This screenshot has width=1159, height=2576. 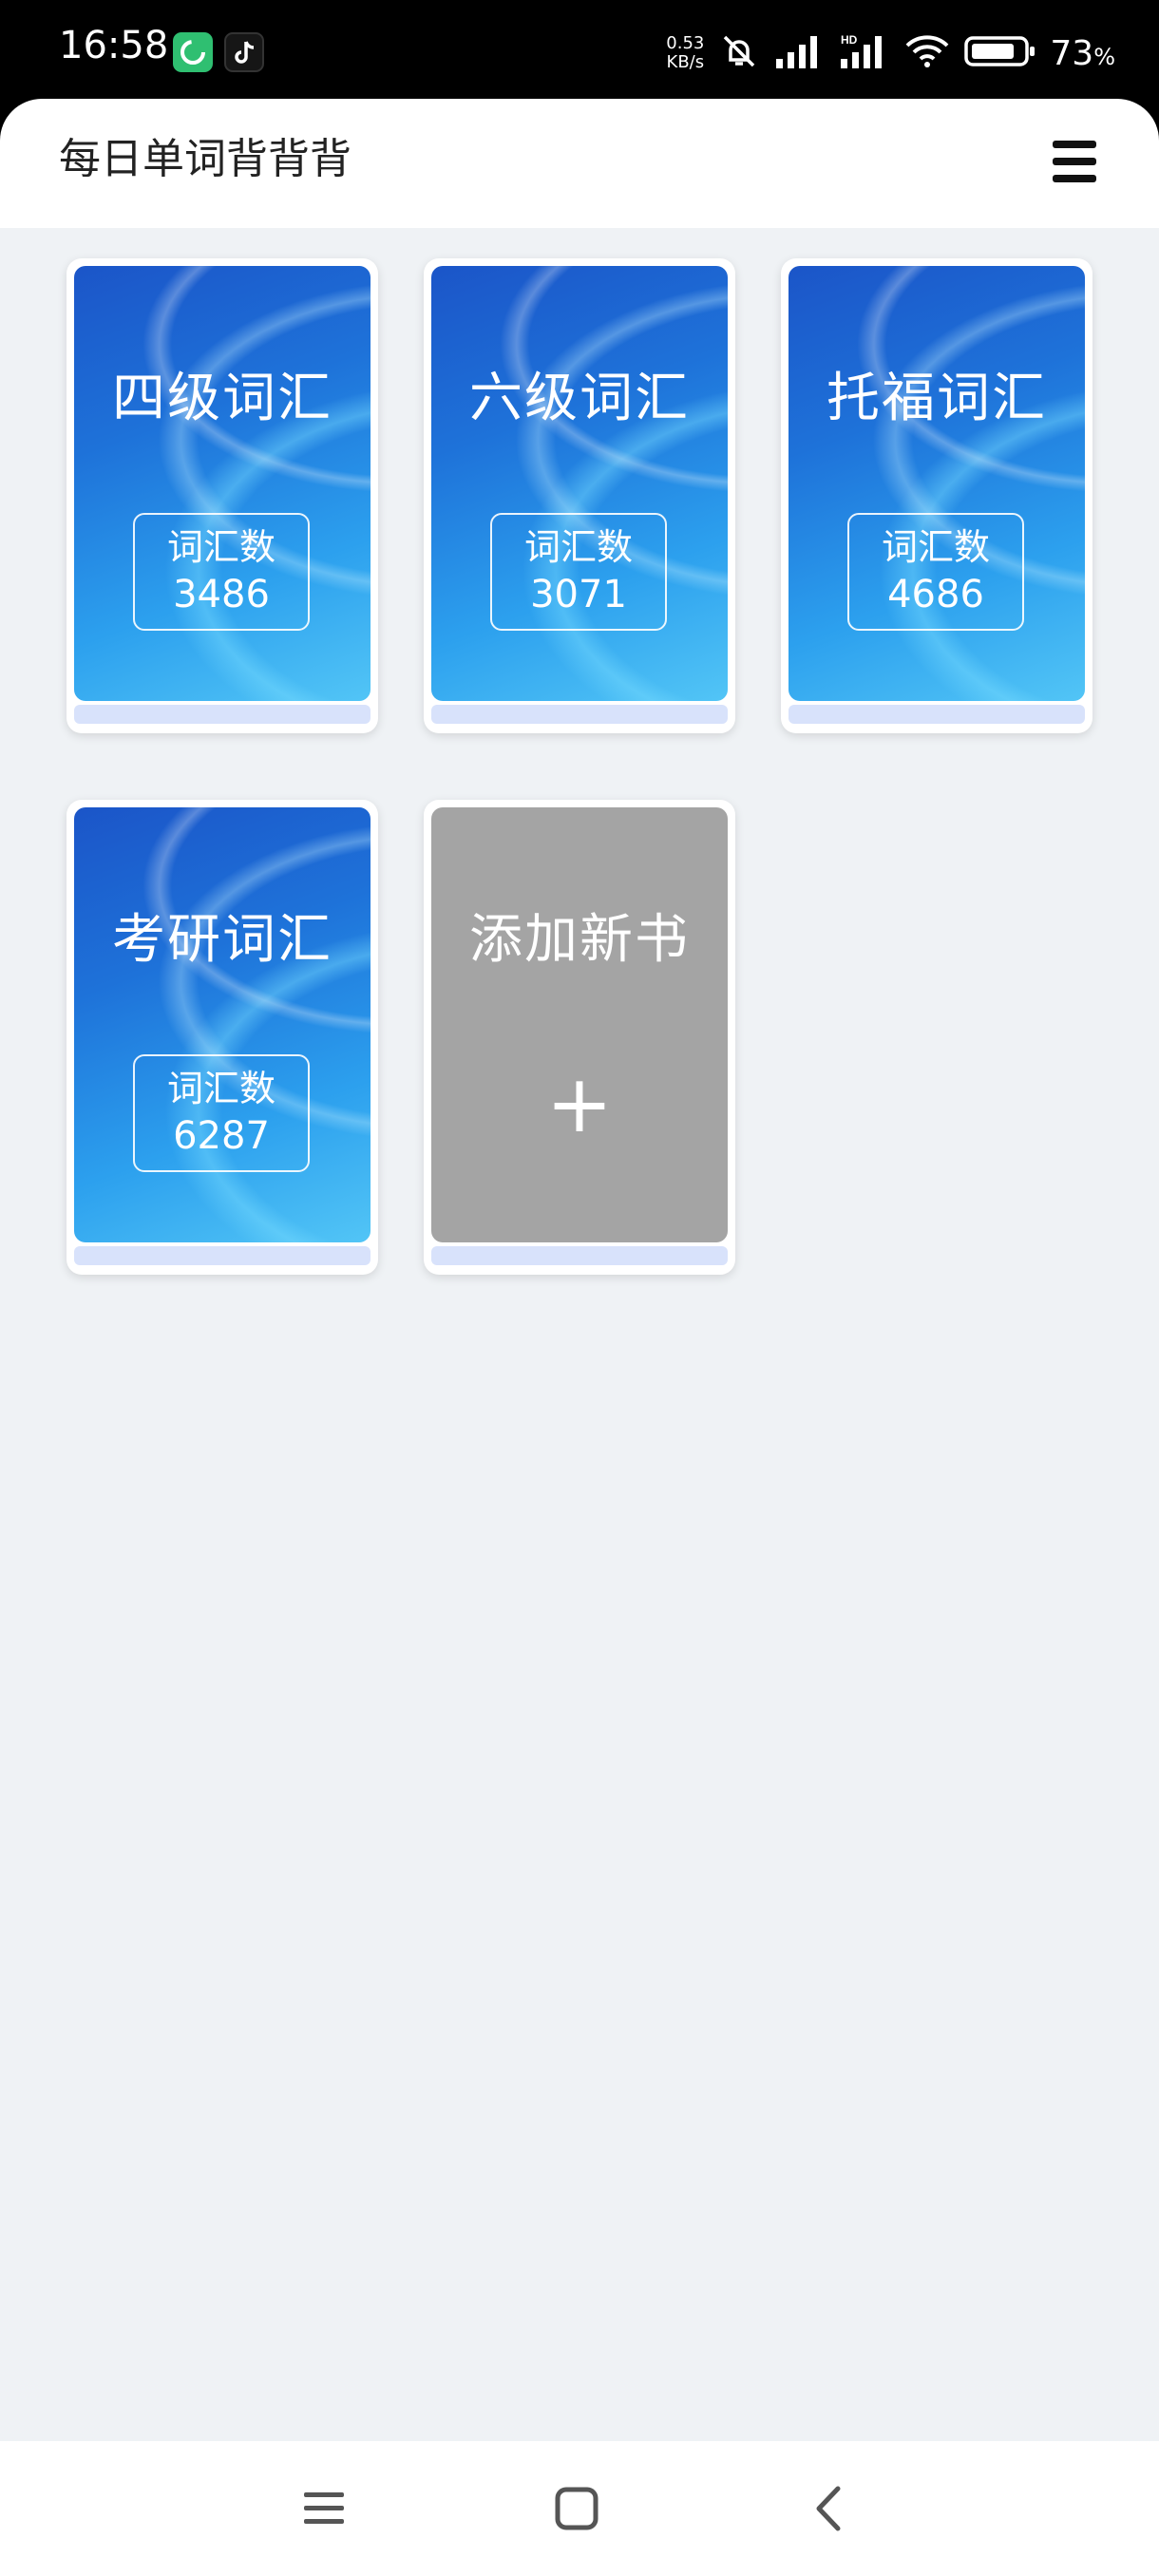 I want to click on battery-percent-unit: %, so click(x=1104, y=56).